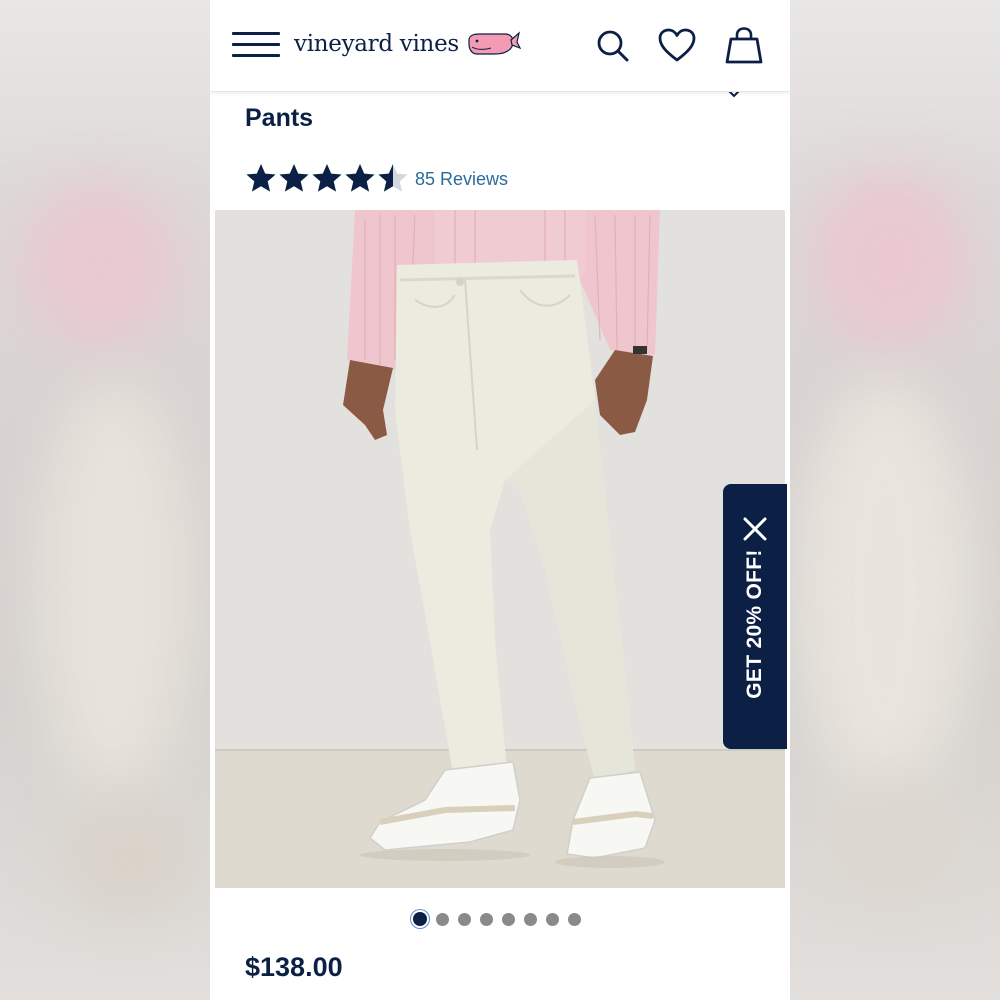 This screenshot has width=1000, height=1000. What do you see at coordinates (294, 967) in the screenshot?
I see `product-price: $138.00` at bounding box center [294, 967].